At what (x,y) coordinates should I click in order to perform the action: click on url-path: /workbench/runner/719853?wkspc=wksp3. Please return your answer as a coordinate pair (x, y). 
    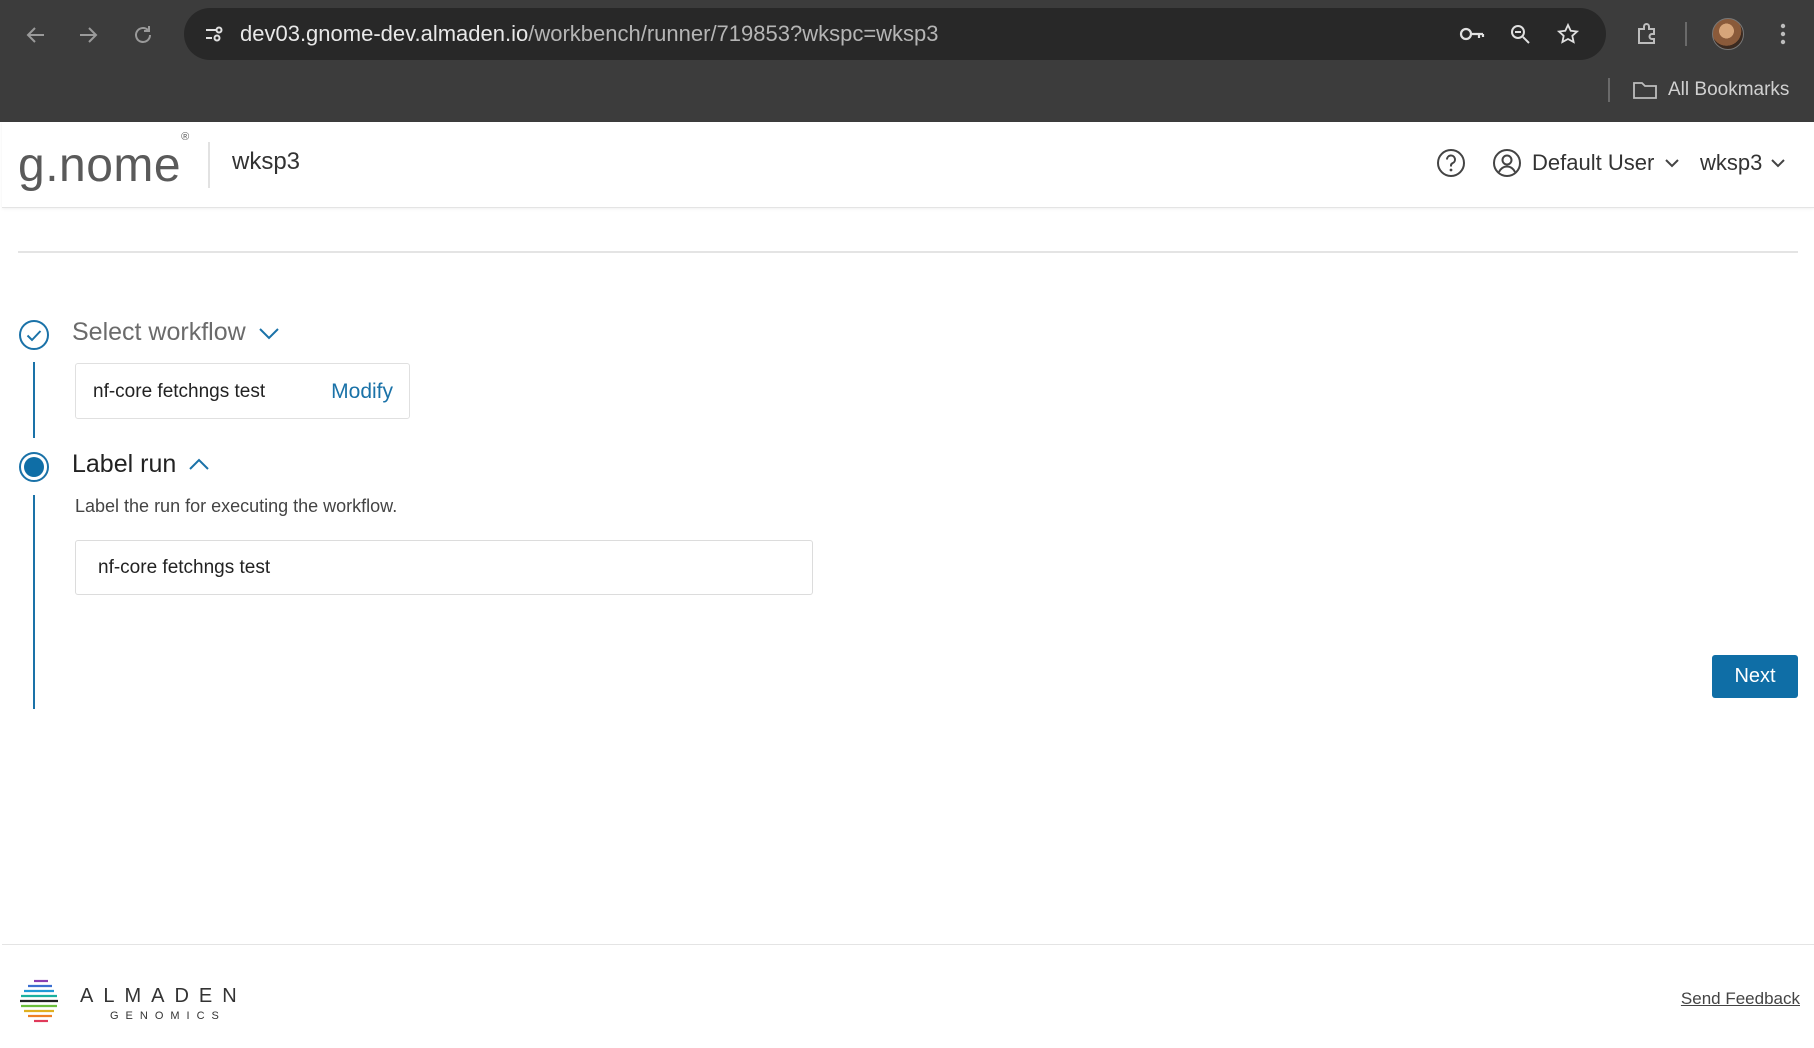
    Looking at the image, I should click on (733, 33).